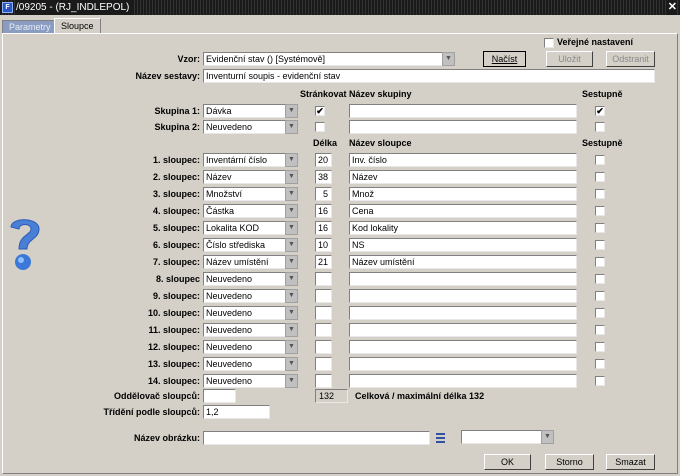 The height and width of the screenshot is (476, 680). What do you see at coordinates (250, 194) in the screenshot?
I see `column-select: Množství ▼` at bounding box center [250, 194].